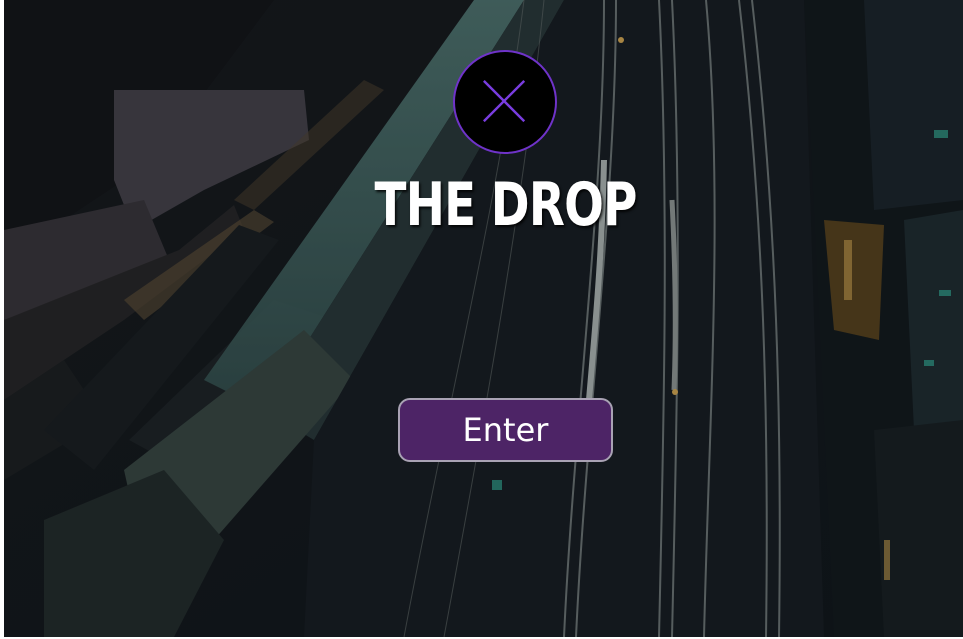  What do you see at coordinates (505, 430) in the screenshot?
I see `enter-button: Enter` at bounding box center [505, 430].